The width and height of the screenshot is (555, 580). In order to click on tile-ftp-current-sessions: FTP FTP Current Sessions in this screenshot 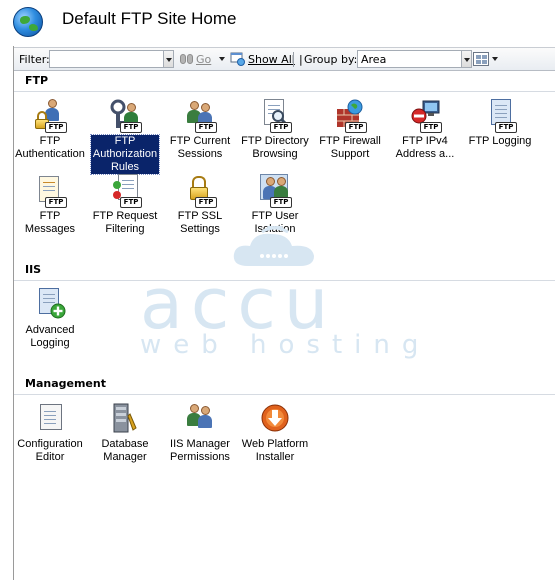, I will do `click(200, 130)`.